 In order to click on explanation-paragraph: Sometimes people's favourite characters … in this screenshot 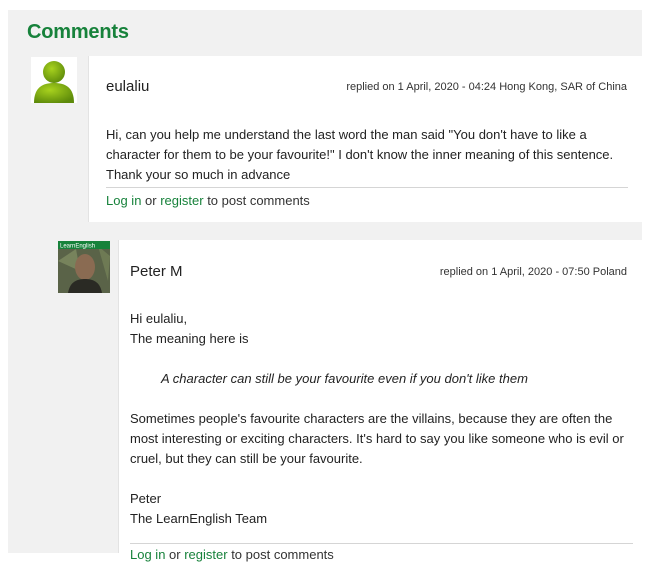, I will do `click(377, 438)`.